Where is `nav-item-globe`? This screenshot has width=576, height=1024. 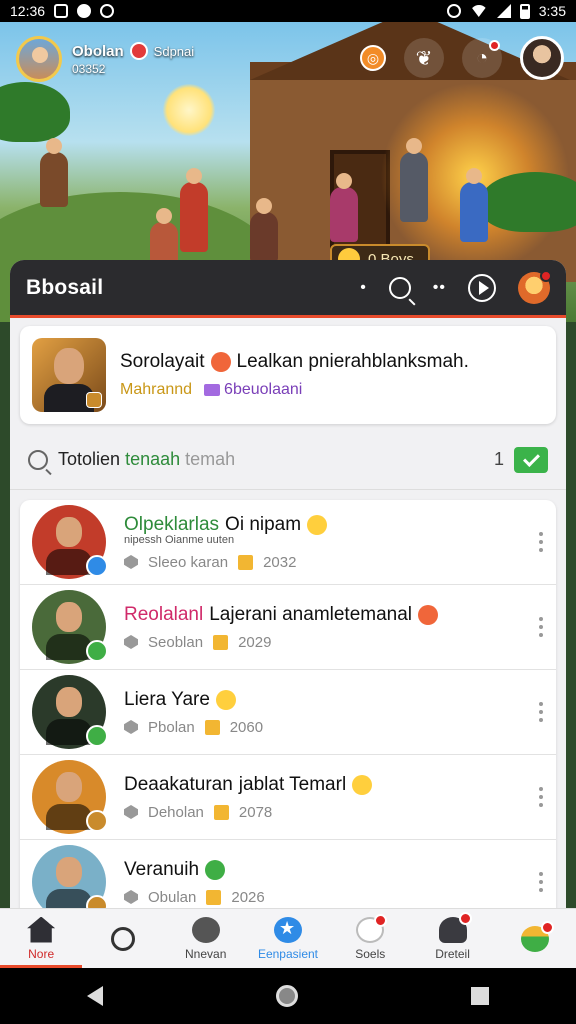 nav-item-globe is located at coordinates (535, 938).